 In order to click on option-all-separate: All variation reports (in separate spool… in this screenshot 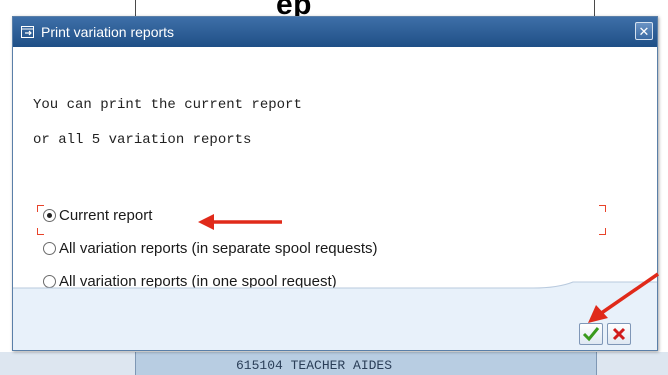, I will do `click(210, 248)`.